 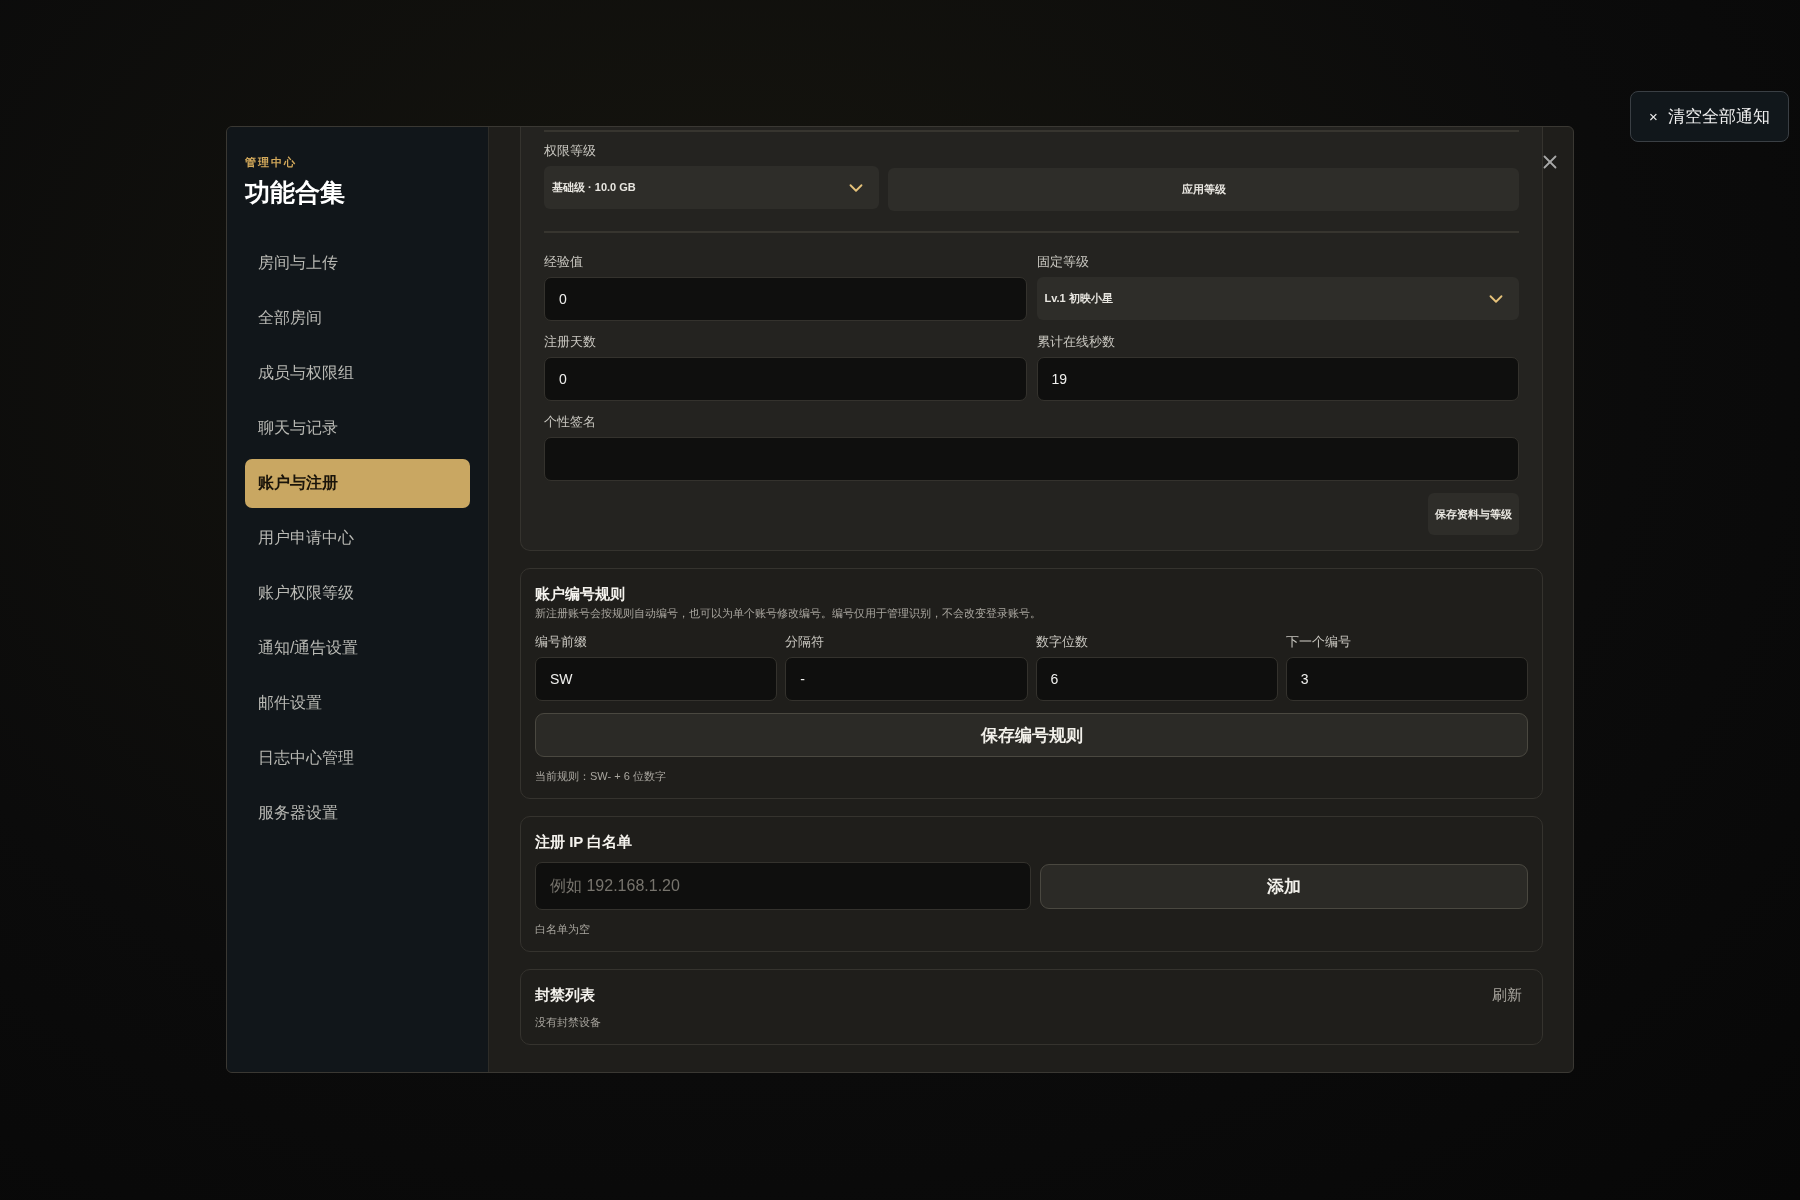 I want to click on sidebar-eyebrow: 管理中心, so click(x=271, y=162).